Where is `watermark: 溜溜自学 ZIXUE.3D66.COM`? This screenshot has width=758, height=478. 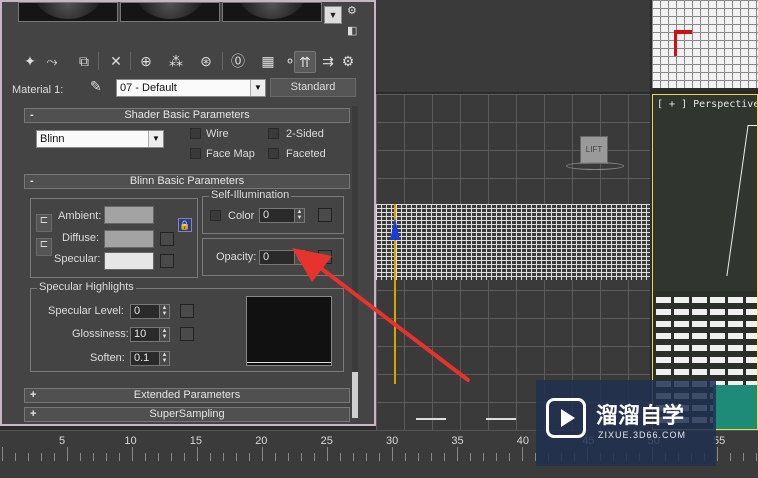 watermark: 溜溜自学 ZIXUE.3D66.COM is located at coordinates (626, 423).